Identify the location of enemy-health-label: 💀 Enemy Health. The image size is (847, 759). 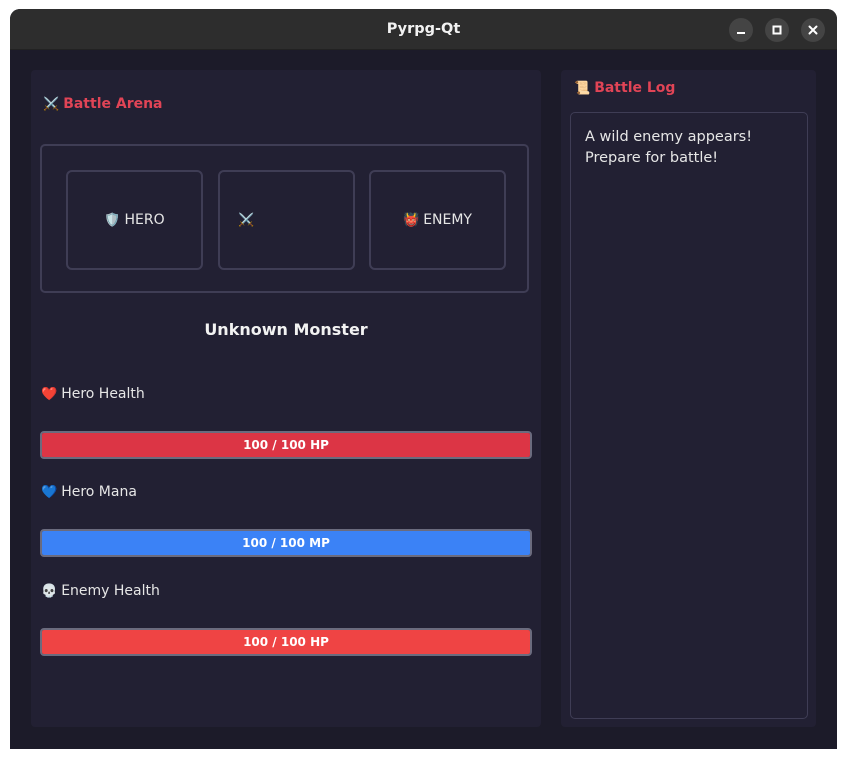
(100, 591).